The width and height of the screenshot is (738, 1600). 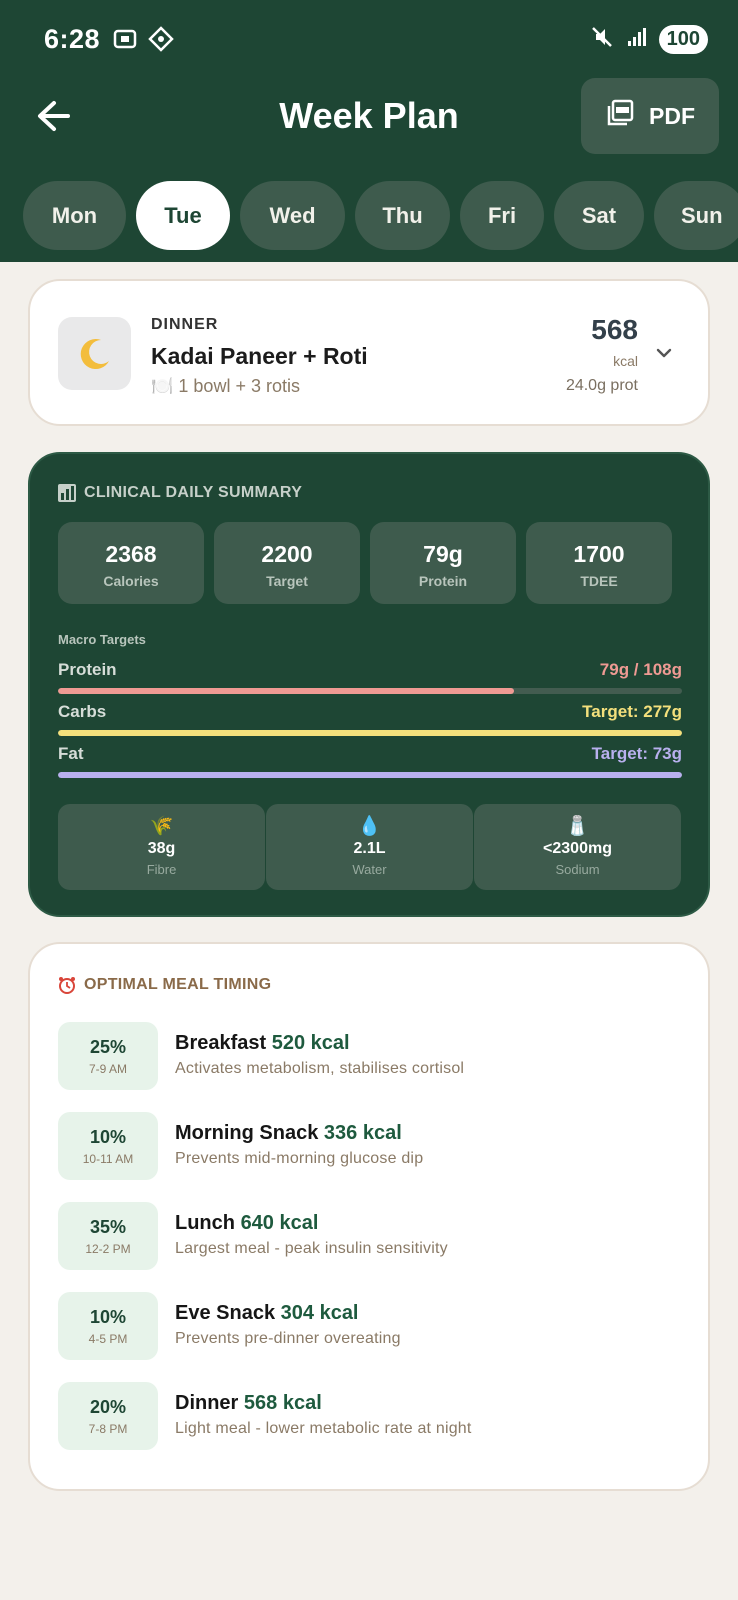 What do you see at coordinates (125, 41) in the screenshot?
I see `screenshot-icon` at bounding box center [125, 41].